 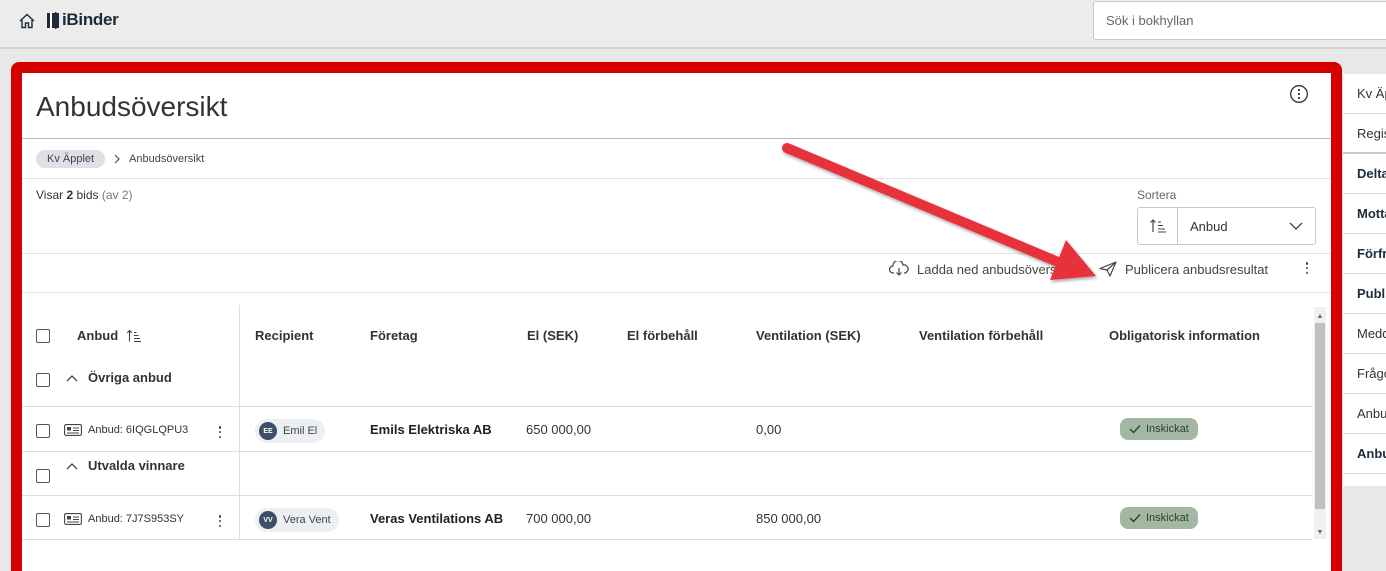 I want to click on more-vertical-icon, so click(x=1307, y=268).